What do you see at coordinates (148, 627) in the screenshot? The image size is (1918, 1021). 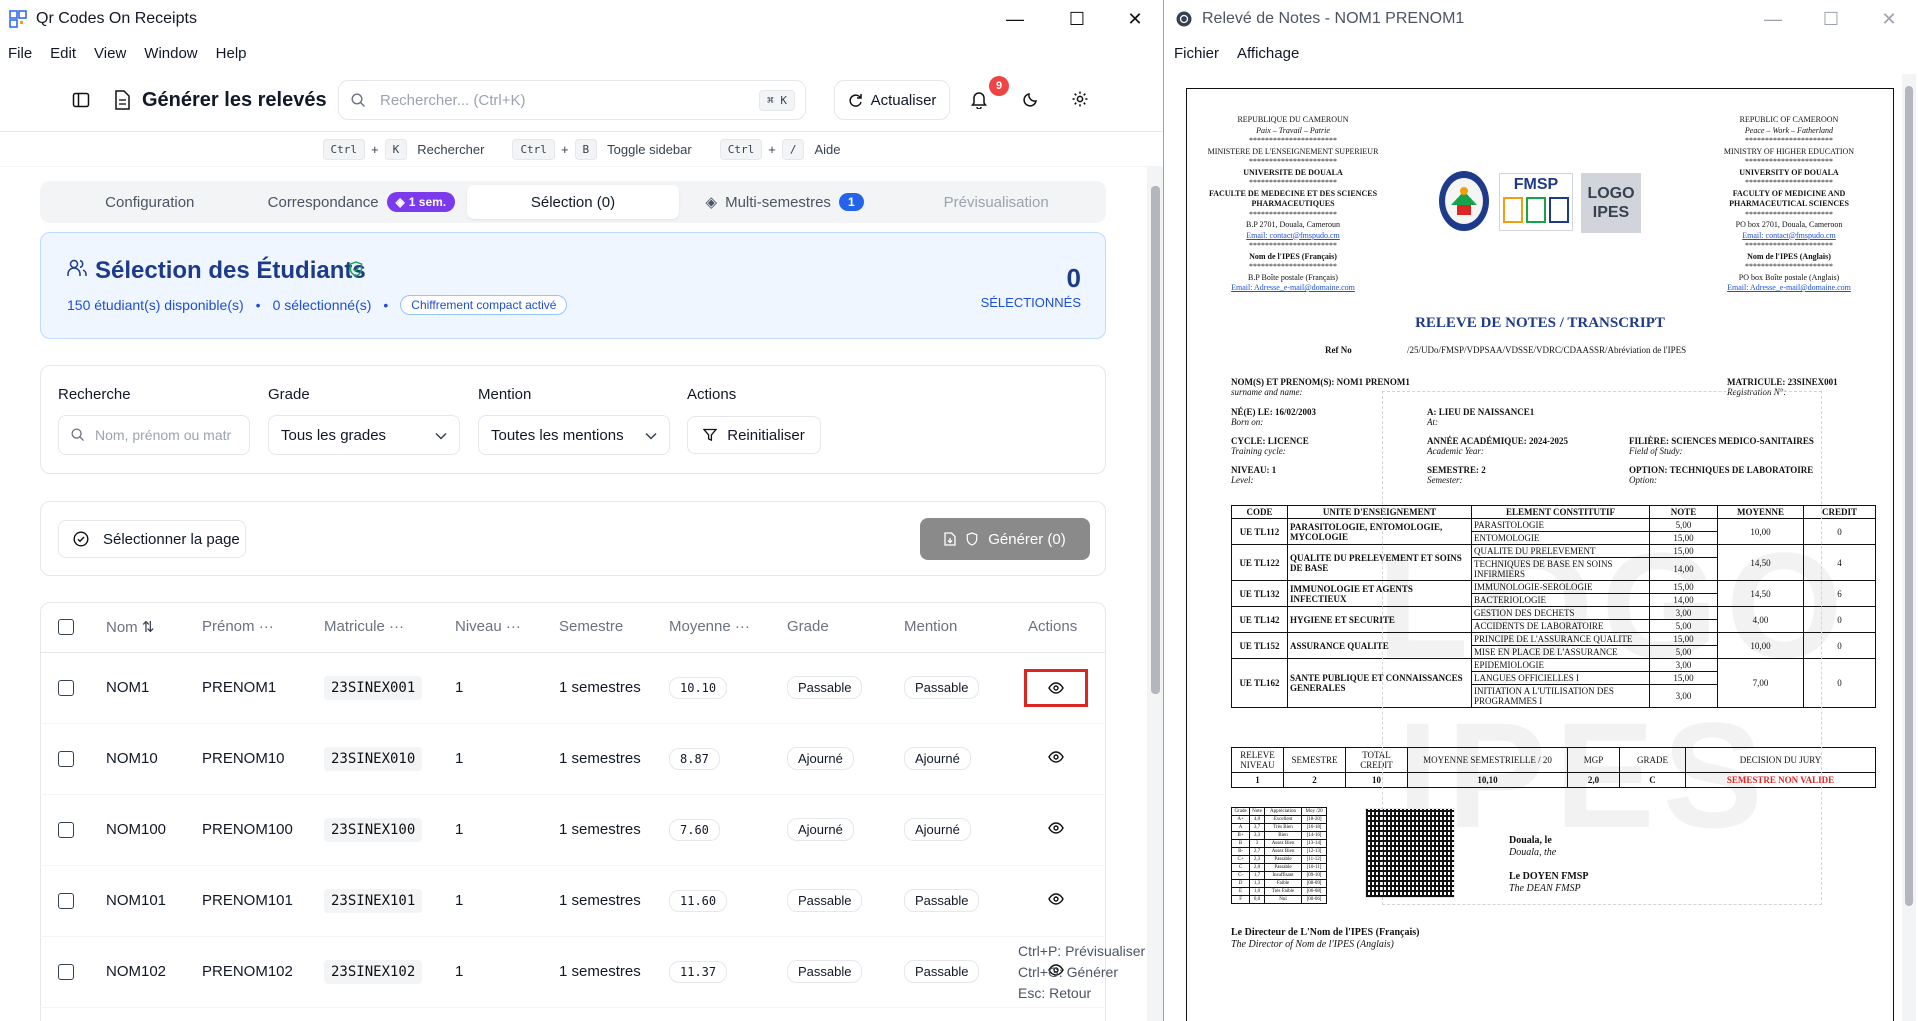 I see `sort-asc-icon: ⇅` at bounding box center [148, 627].